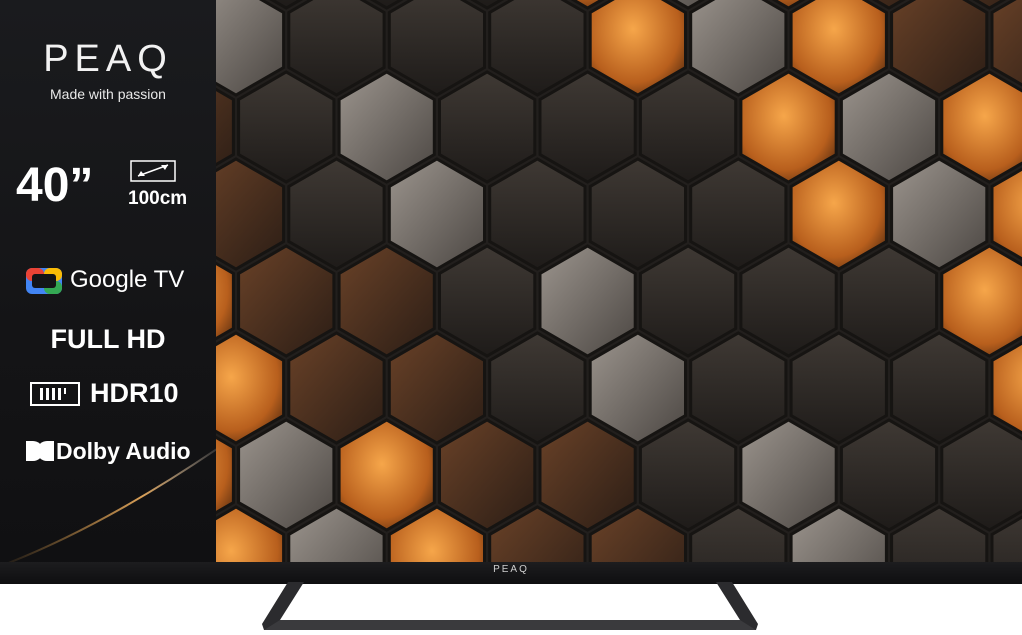 The width and height of the screenshot is (1022, 635). What do you see at coordinates (127, 279) in the screenshot?
I see `google-tv-label: Google TV` at bounding box center [127, 279].